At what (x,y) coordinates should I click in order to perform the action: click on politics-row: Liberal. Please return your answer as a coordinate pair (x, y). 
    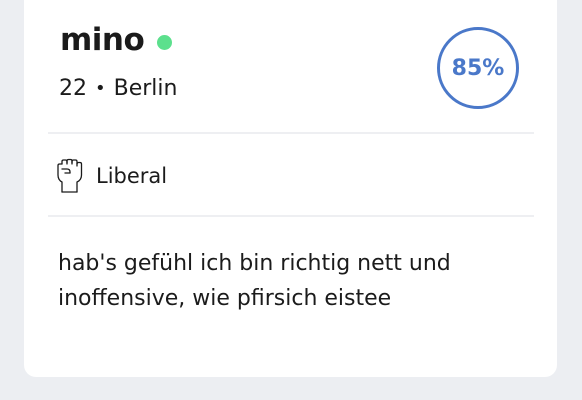
    Looking at the image, I should click on (111, 176).